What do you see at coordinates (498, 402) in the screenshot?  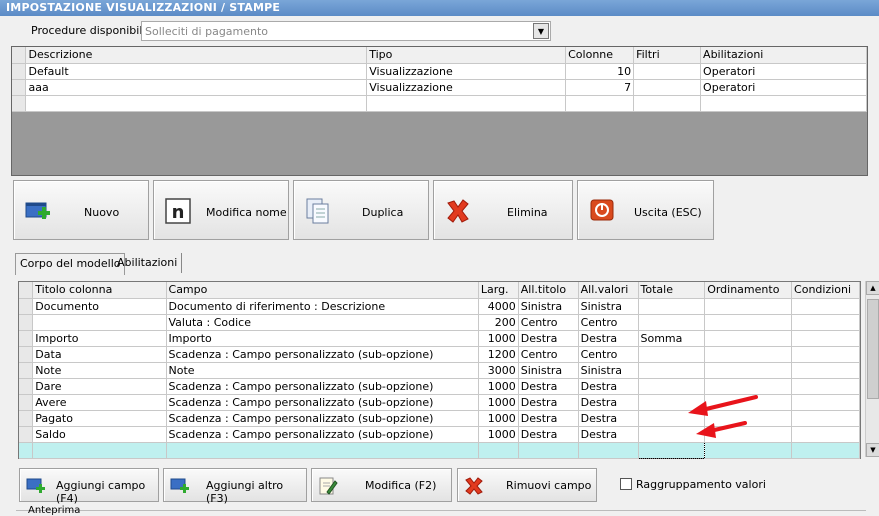 I see `cell-larg: 1000` at bounding box center [498, 402].